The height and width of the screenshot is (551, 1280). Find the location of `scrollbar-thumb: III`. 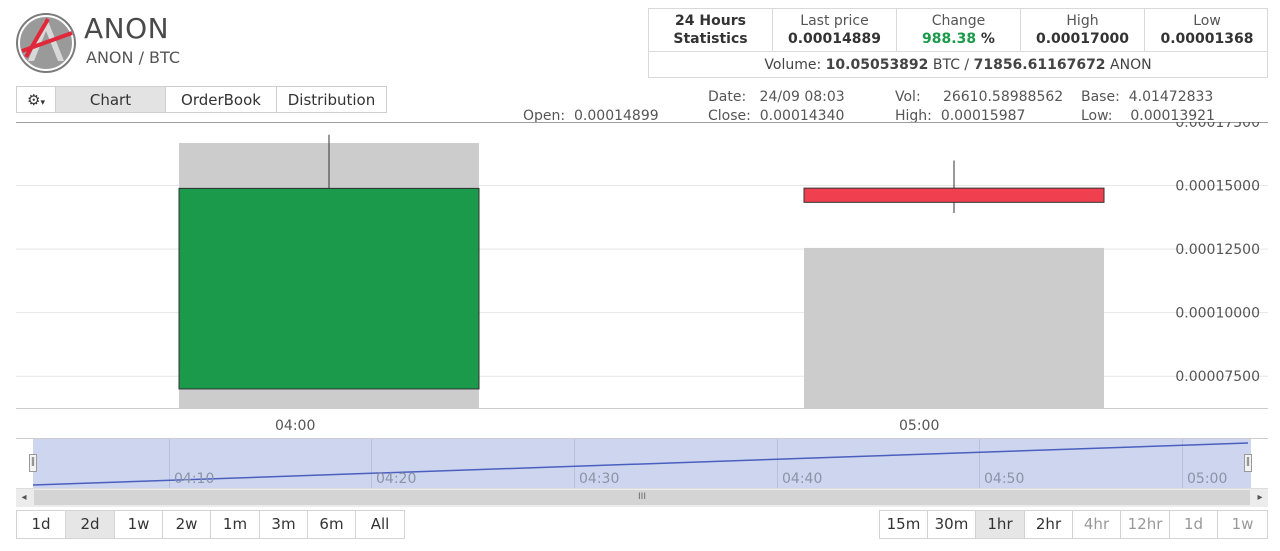

scrollbar-thumb: III is located at coordinates (642, 497).